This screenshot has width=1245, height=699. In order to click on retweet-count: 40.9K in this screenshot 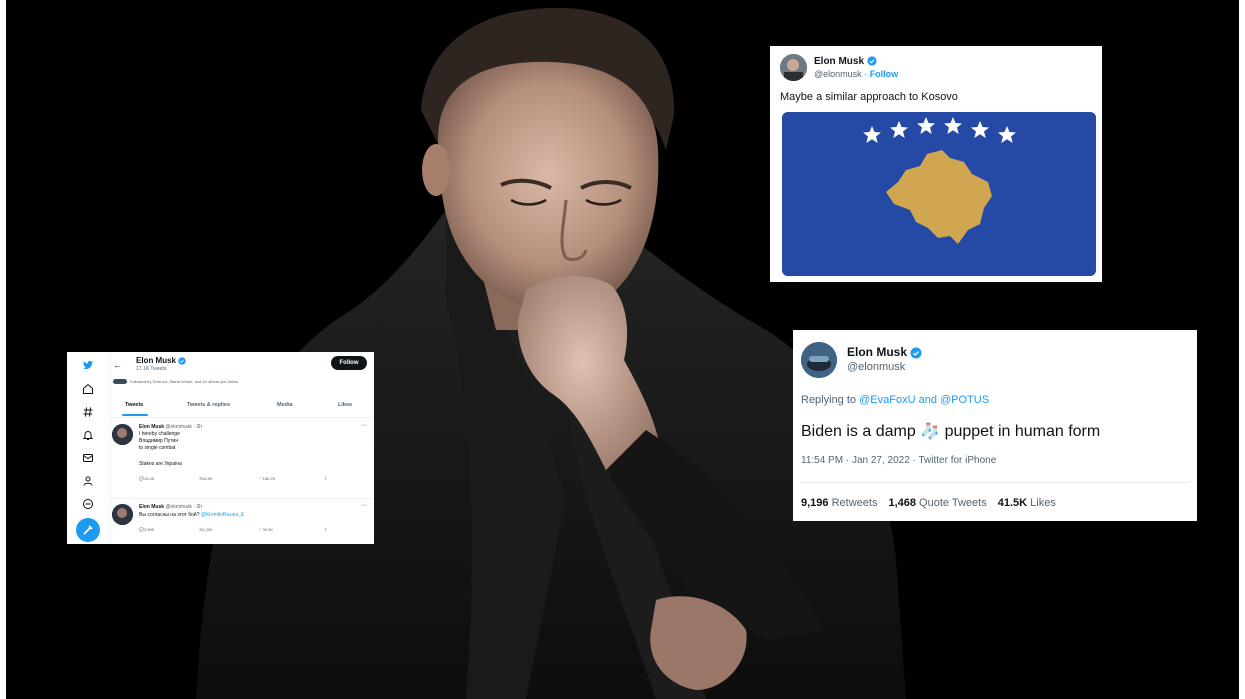, I will do `click(207, 478)`.